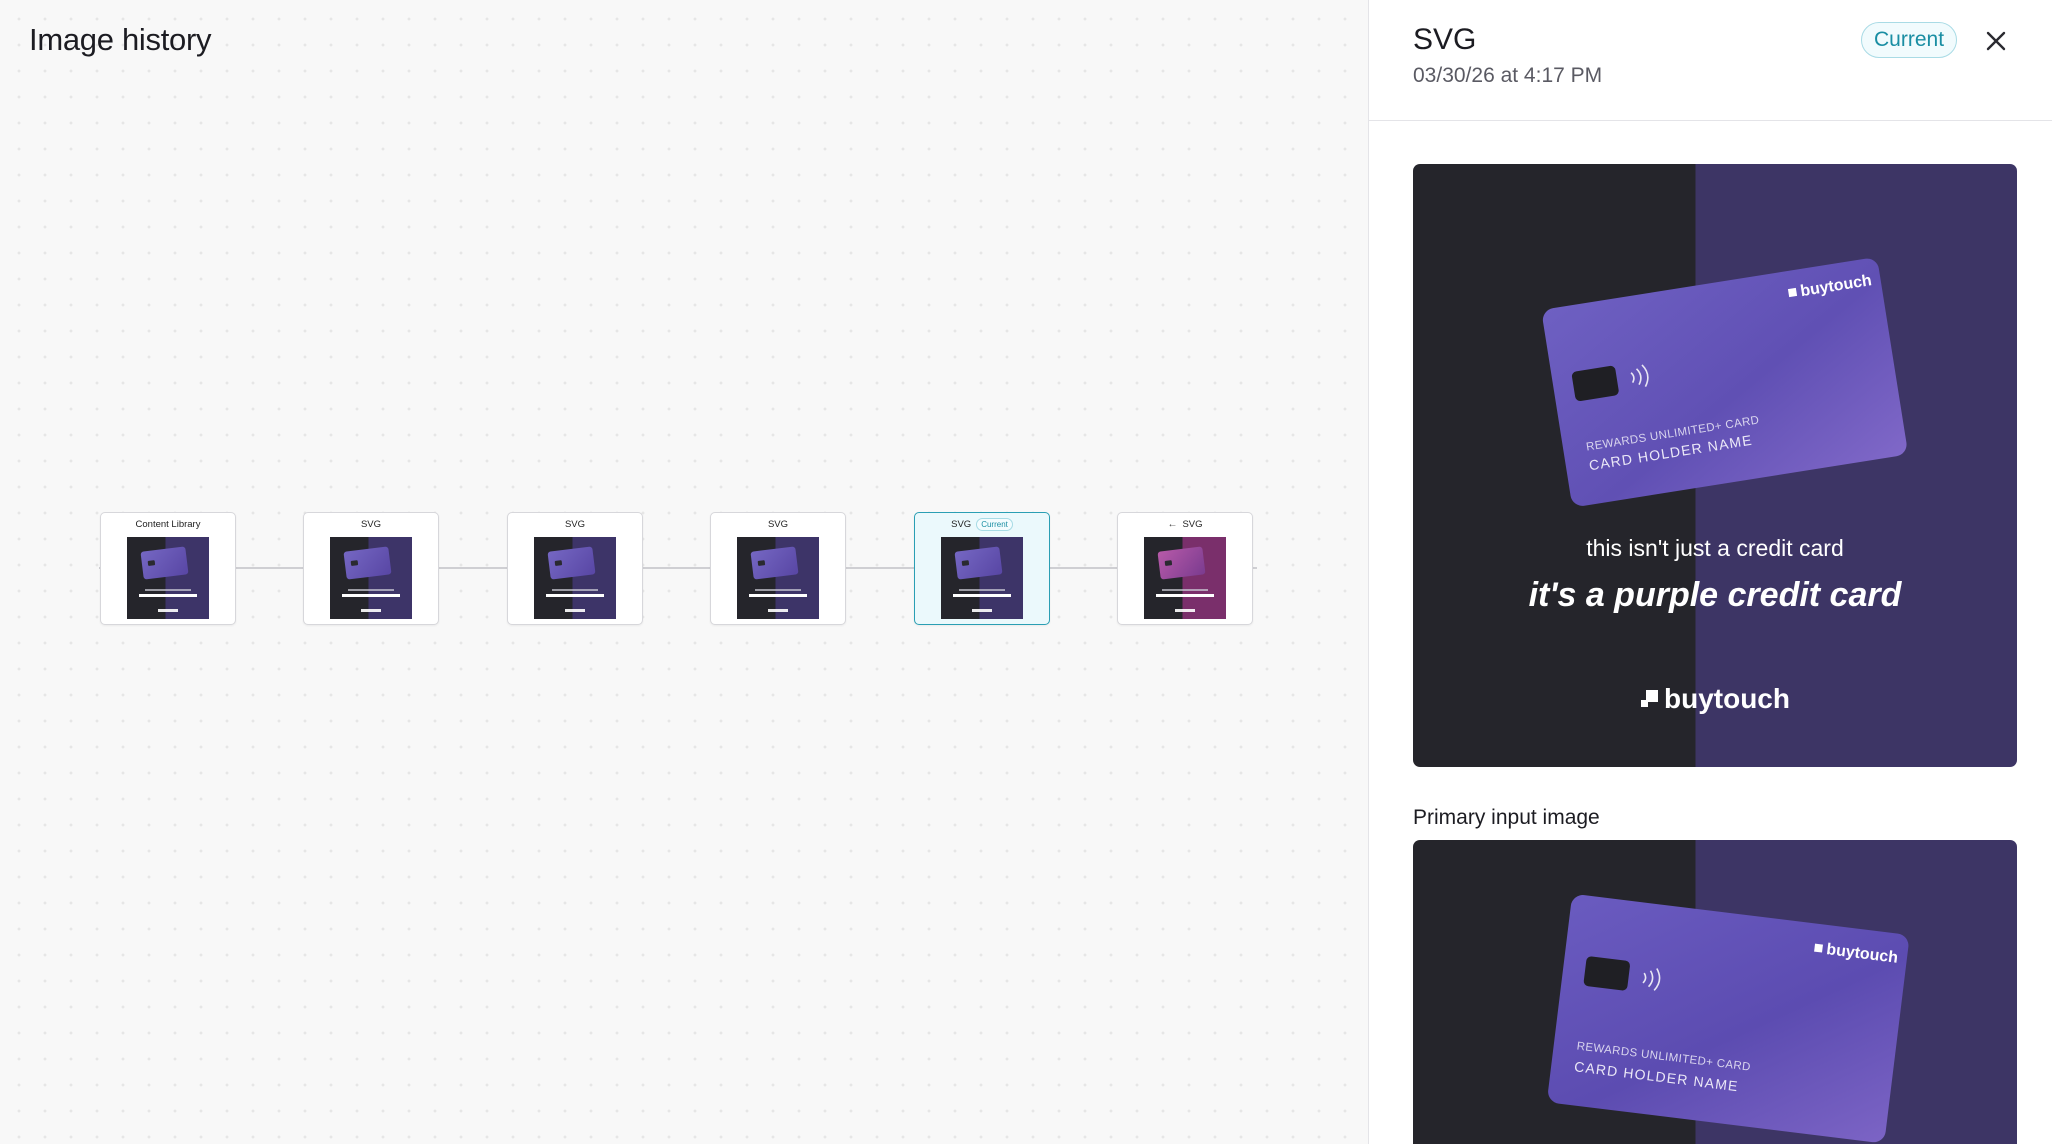 This screenshot has width=2052, height=1144. I want to click on preview-brand: buytouch, so click(1715, 699).